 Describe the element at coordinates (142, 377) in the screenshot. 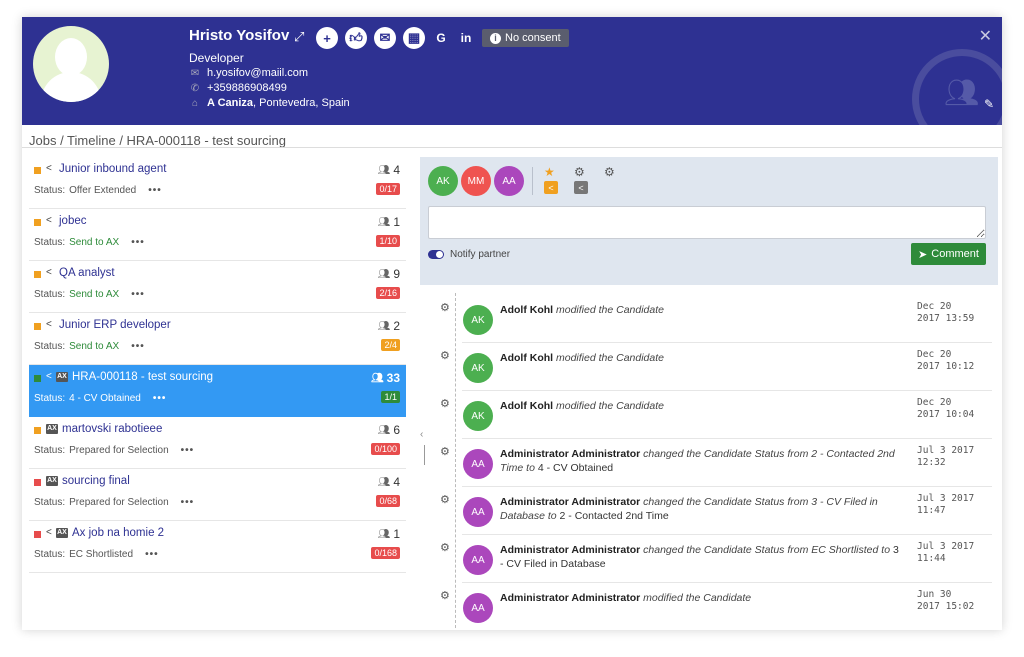

I see `job-title: HRA-000118 - test sourcing` at that location.